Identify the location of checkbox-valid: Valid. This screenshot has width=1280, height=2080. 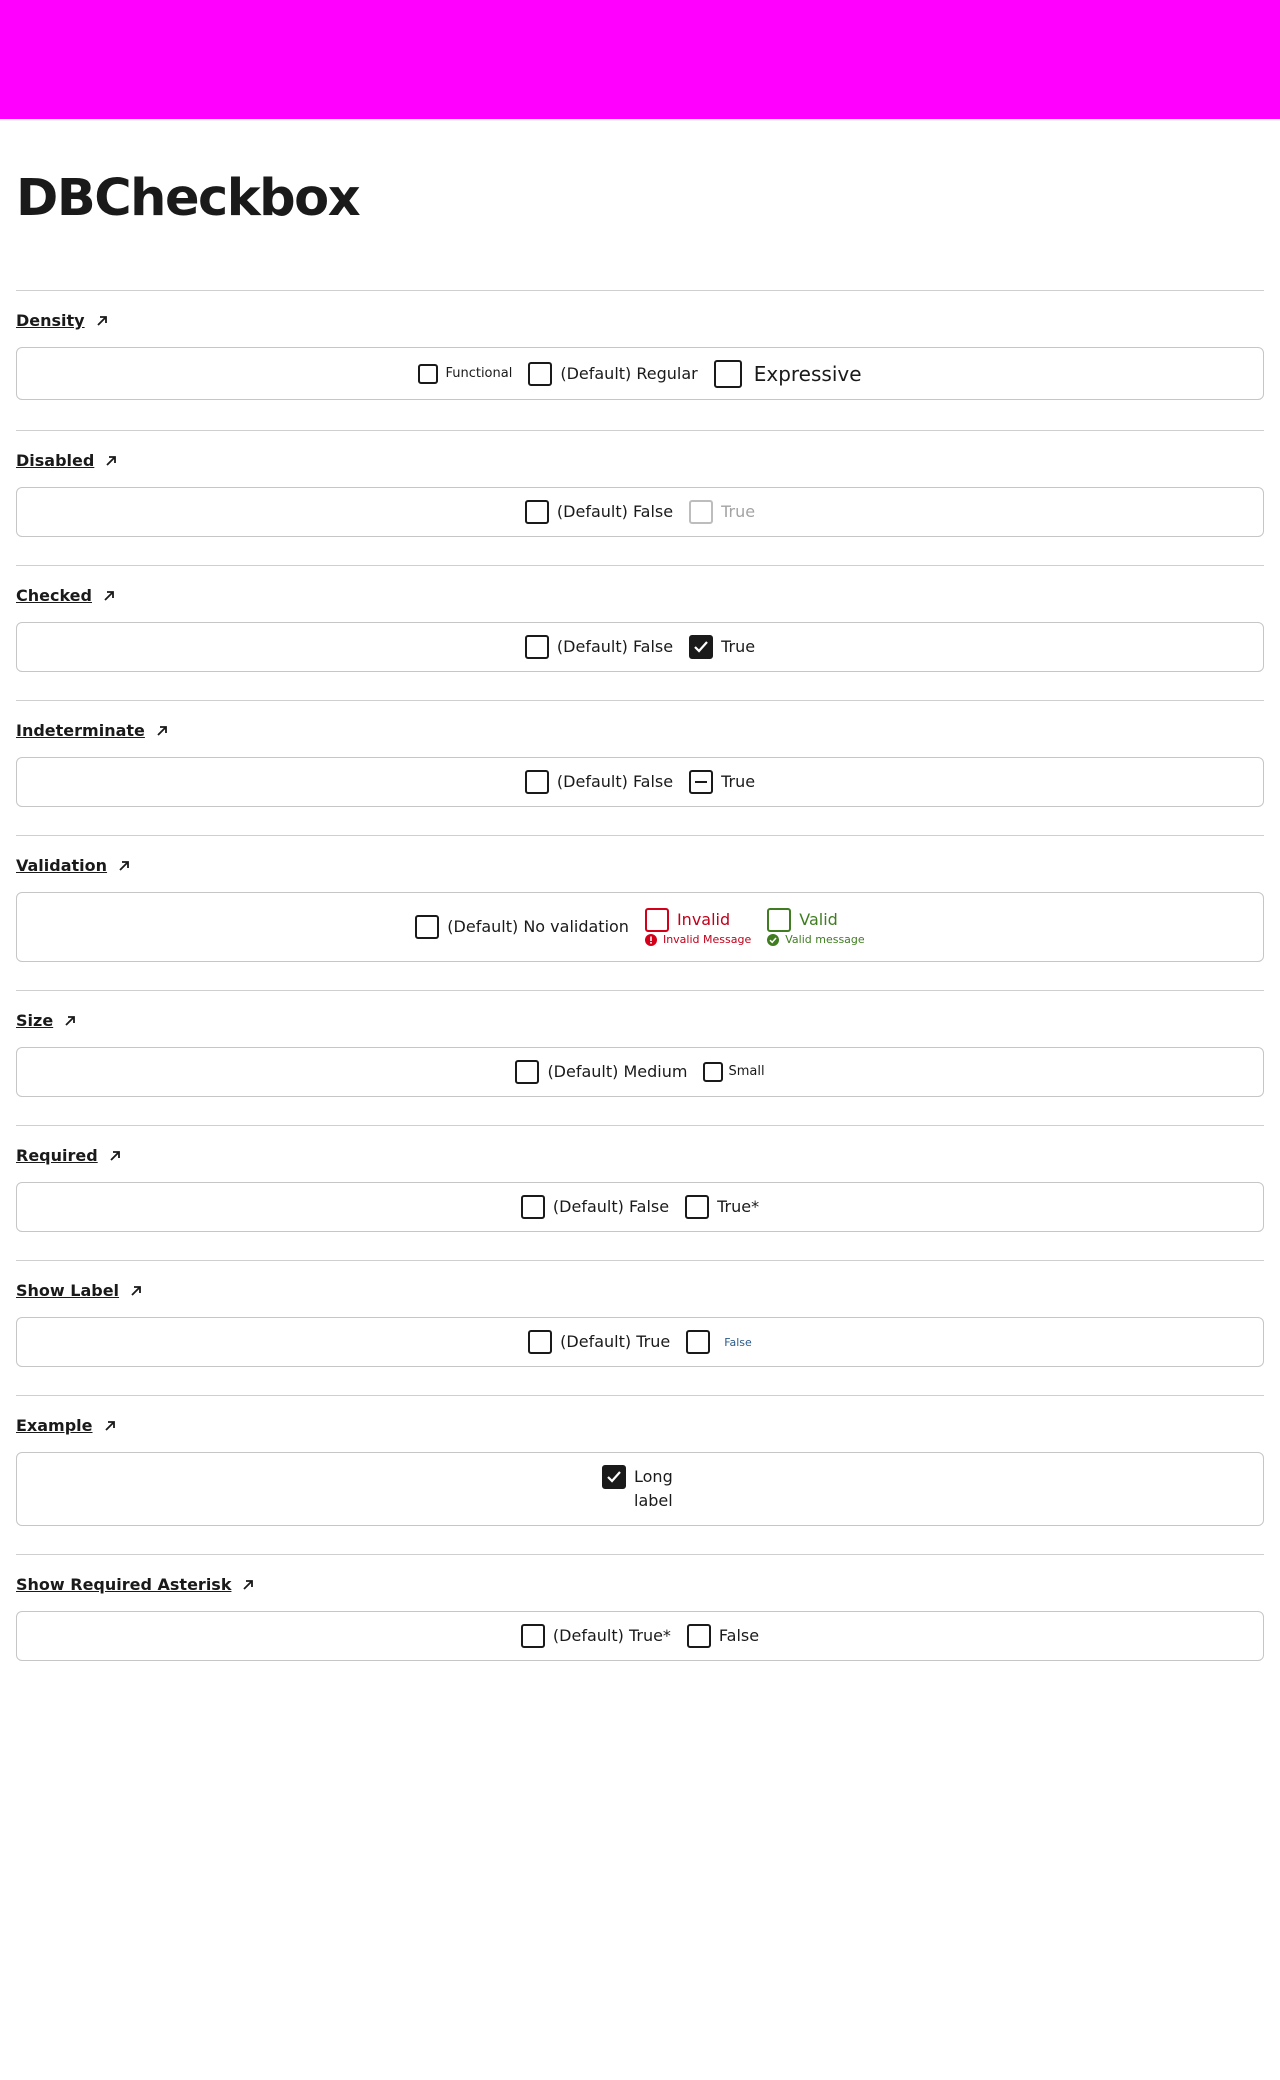
(802, 919).